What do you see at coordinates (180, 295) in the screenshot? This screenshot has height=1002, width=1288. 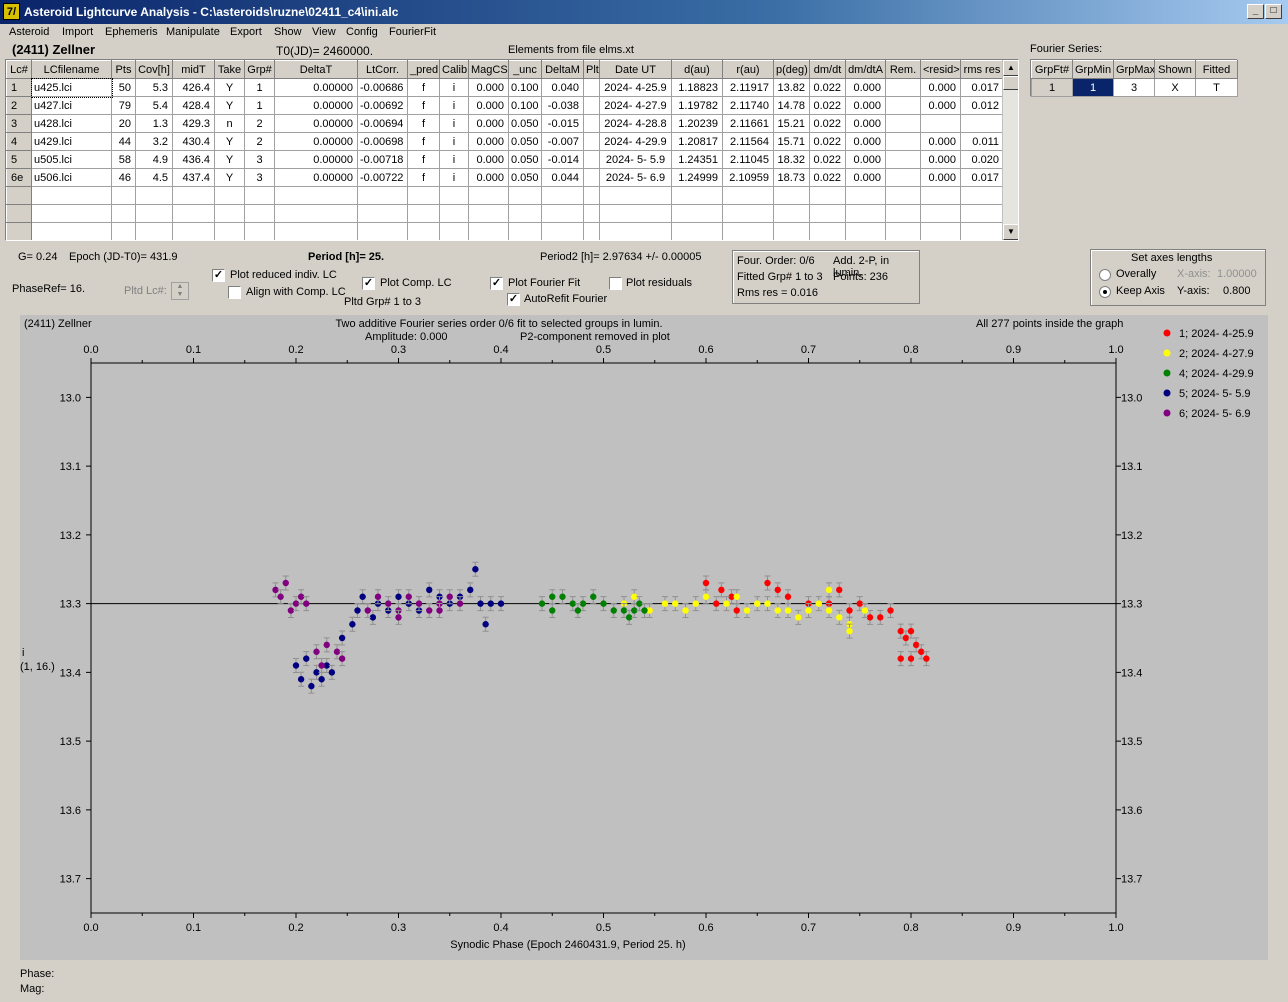 I see `spin-down-icon: ▼` at bounding box center [180, 295].